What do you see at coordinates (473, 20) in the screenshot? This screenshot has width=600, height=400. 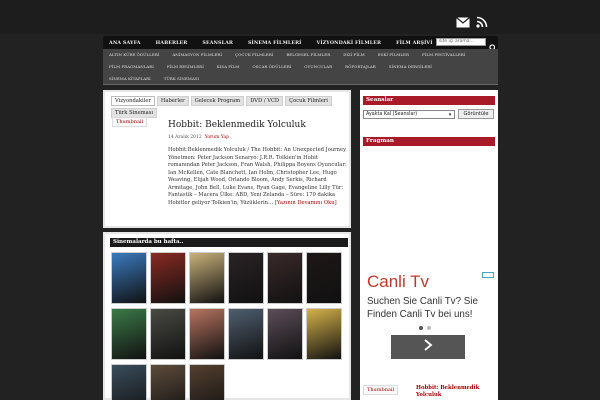 I see `top-icons` at bounding box center [473, 20].